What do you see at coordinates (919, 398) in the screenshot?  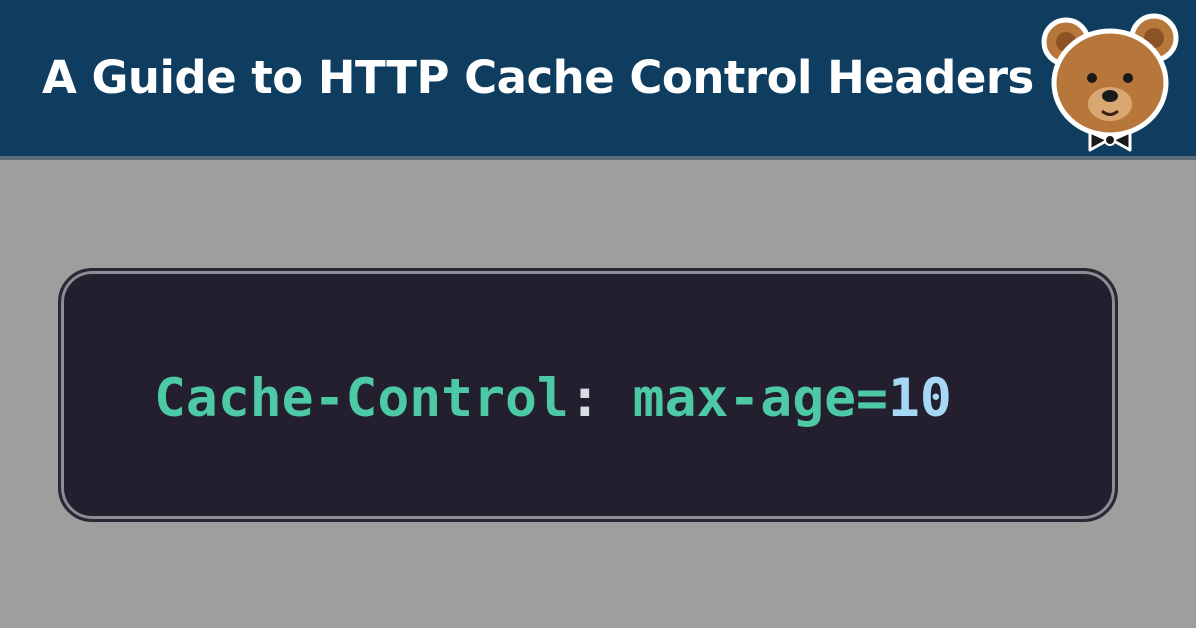 I see `value-token: 10` at bounding box center [919, 398].